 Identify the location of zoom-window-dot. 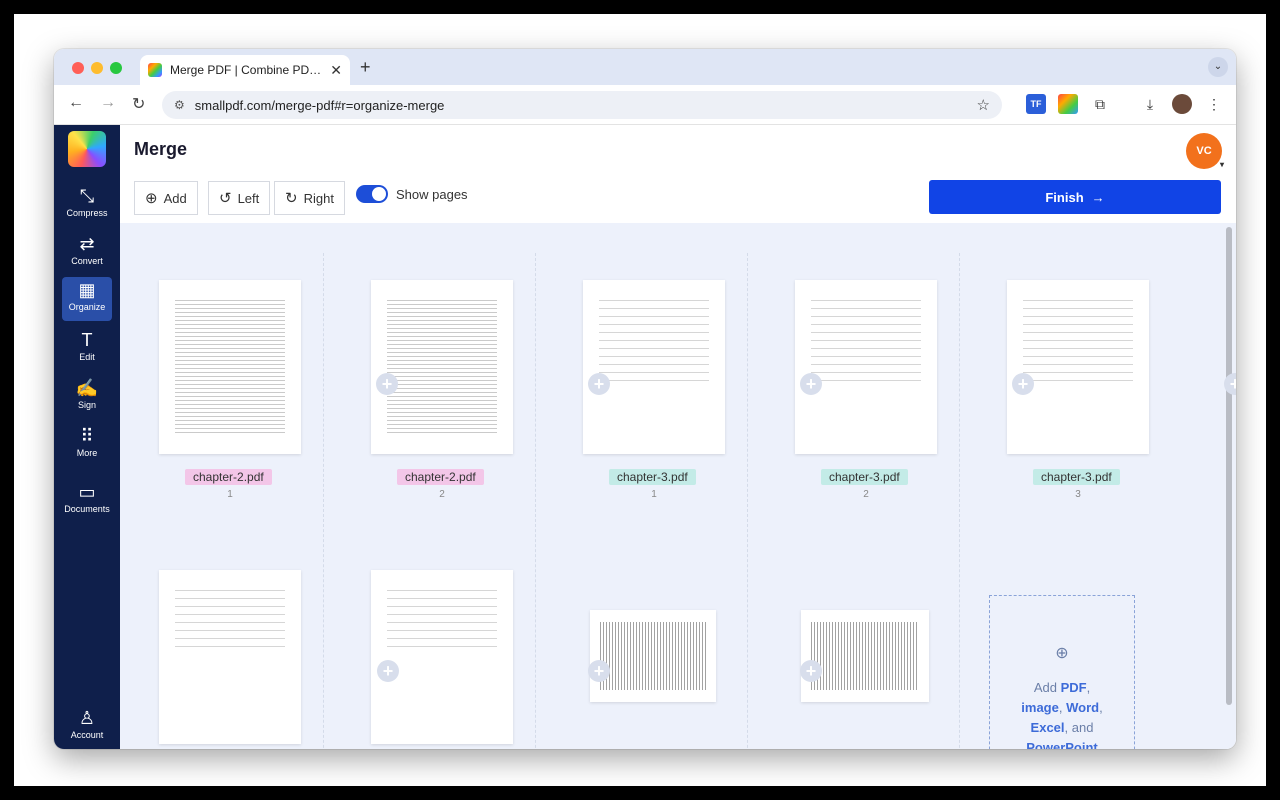
(116, 68).